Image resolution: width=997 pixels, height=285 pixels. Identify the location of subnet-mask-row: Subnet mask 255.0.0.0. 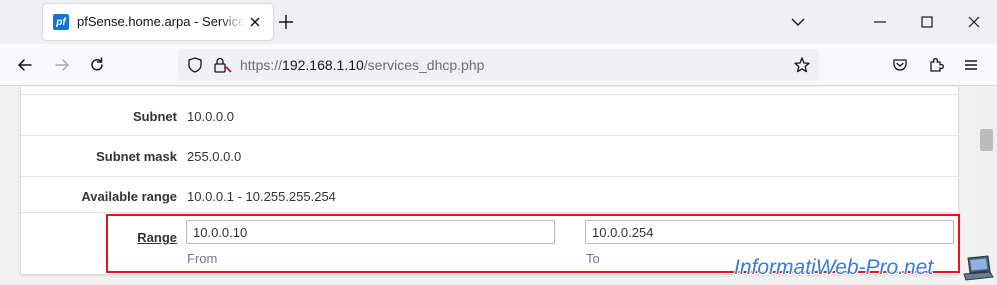
(490, 156).